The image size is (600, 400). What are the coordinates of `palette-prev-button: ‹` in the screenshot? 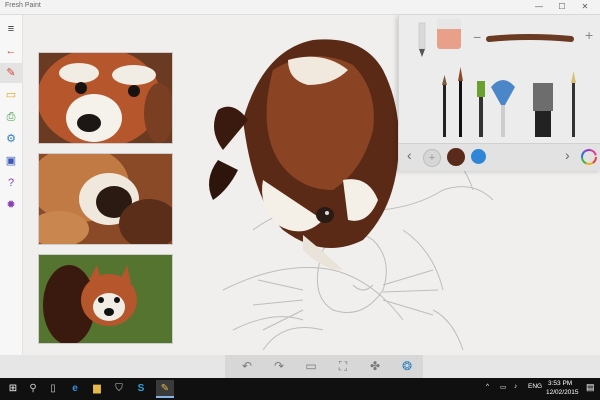 It's located at (409, 155).